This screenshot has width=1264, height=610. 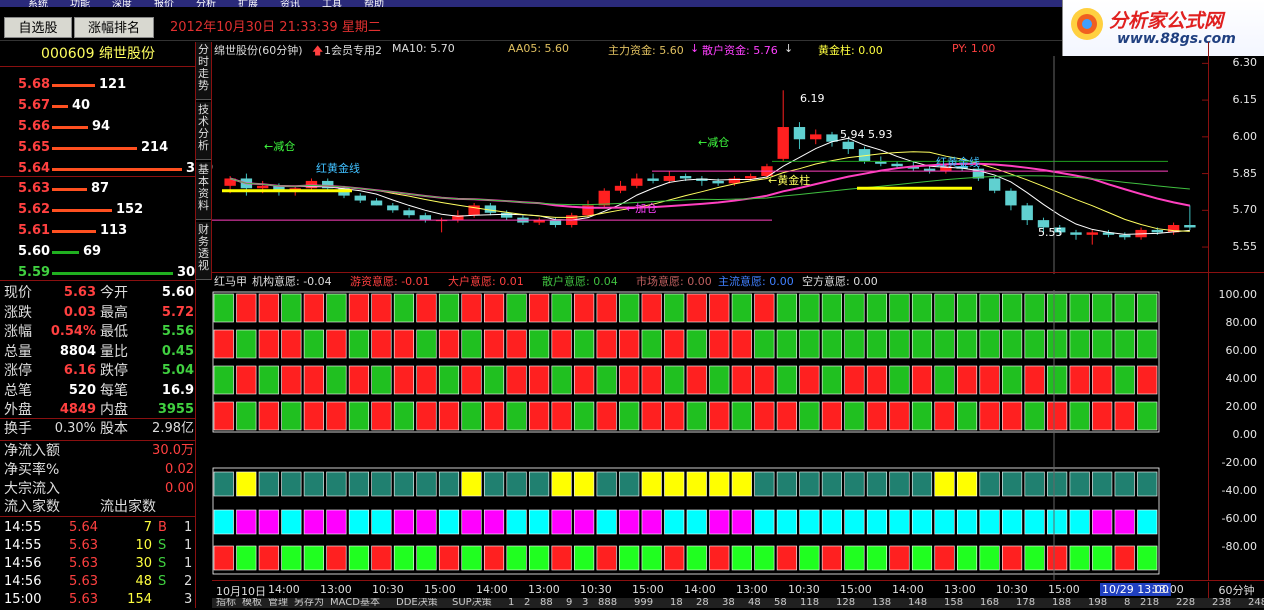 I want to click on ask-row: 5.68 121, so click(x=98, y=85).